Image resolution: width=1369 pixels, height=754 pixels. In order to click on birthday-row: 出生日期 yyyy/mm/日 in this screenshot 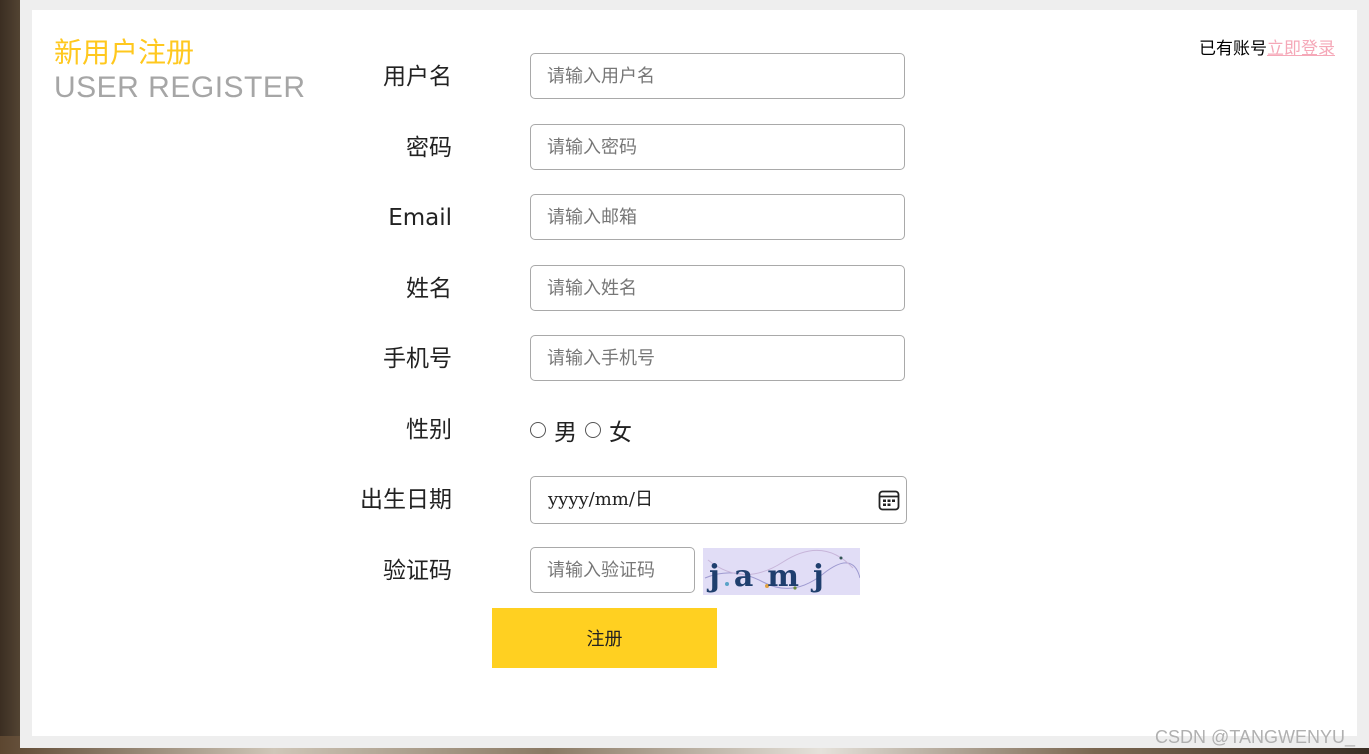, I will do `click(482, 500)`.